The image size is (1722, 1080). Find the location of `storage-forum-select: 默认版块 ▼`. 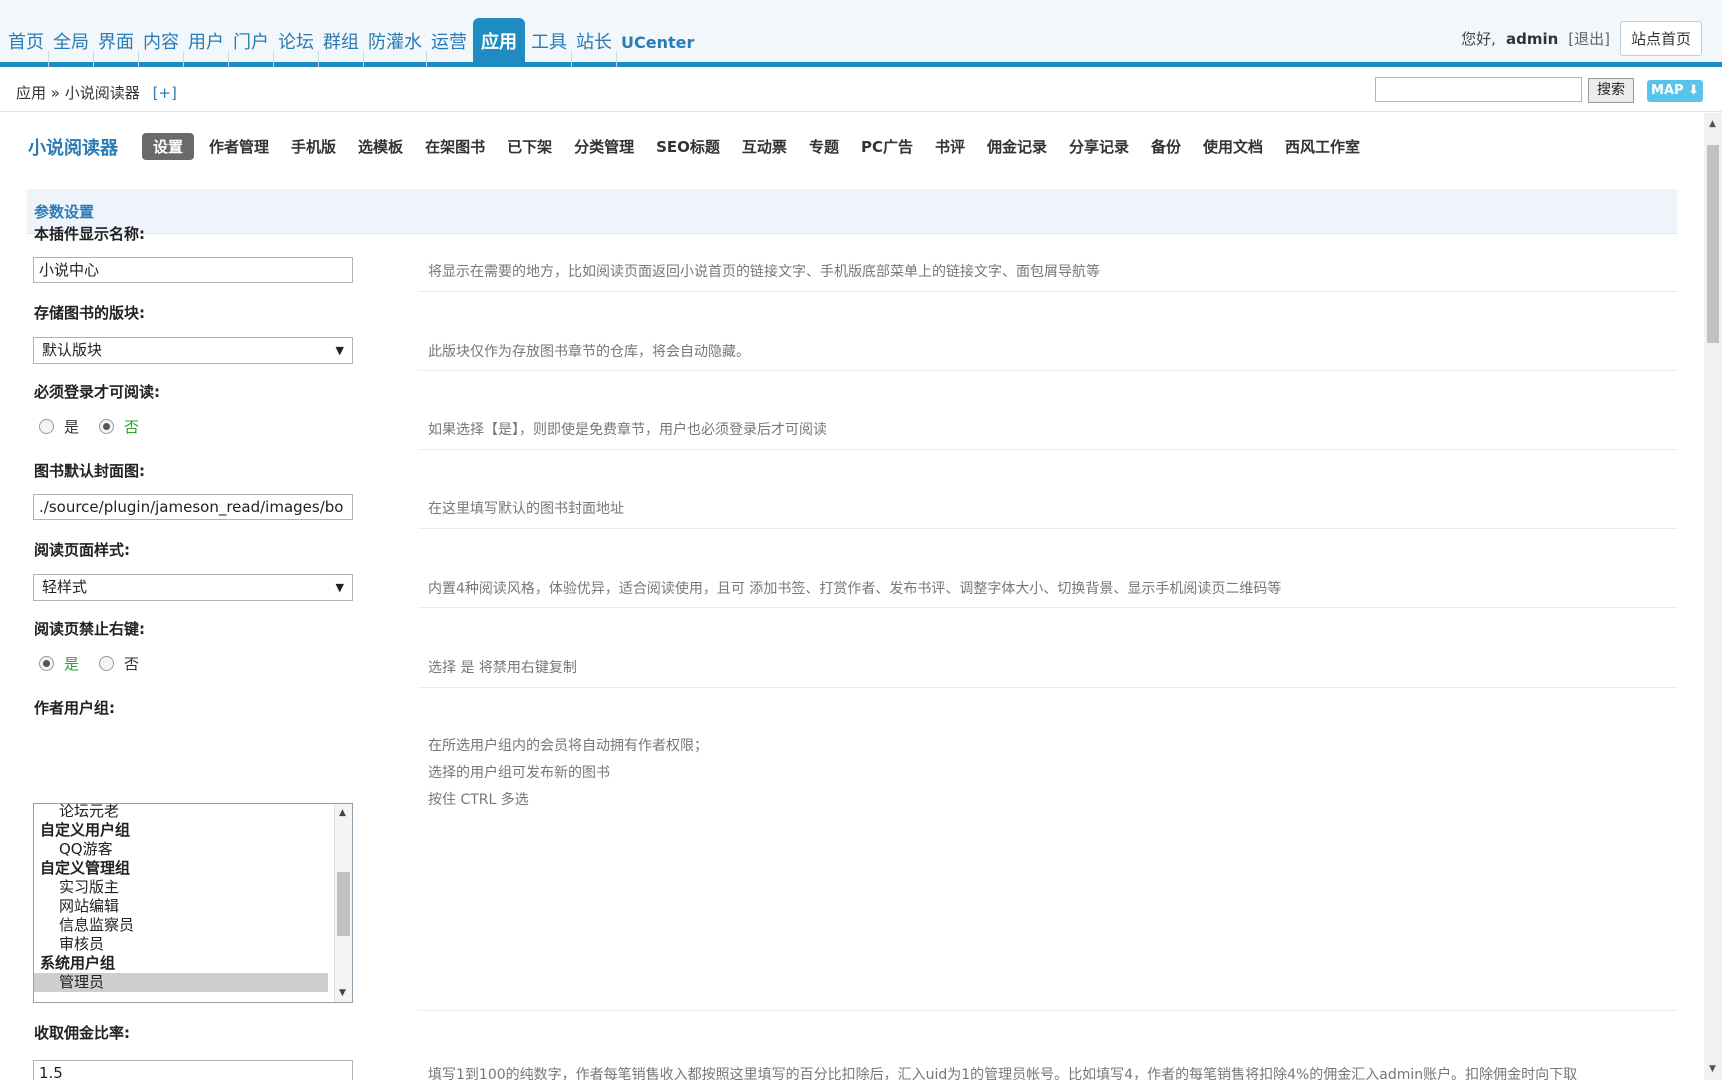

storage-forum-select: 默认版块 ▼ is located at coordinates (193, 350).